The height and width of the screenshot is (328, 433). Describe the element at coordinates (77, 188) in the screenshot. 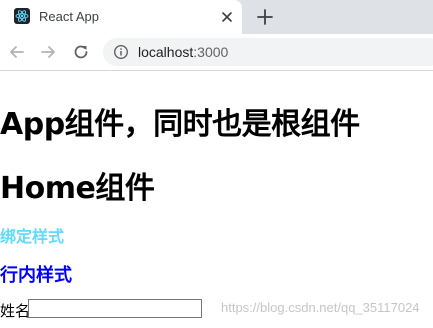

I see `home-component-heading: Home组件` at that location.